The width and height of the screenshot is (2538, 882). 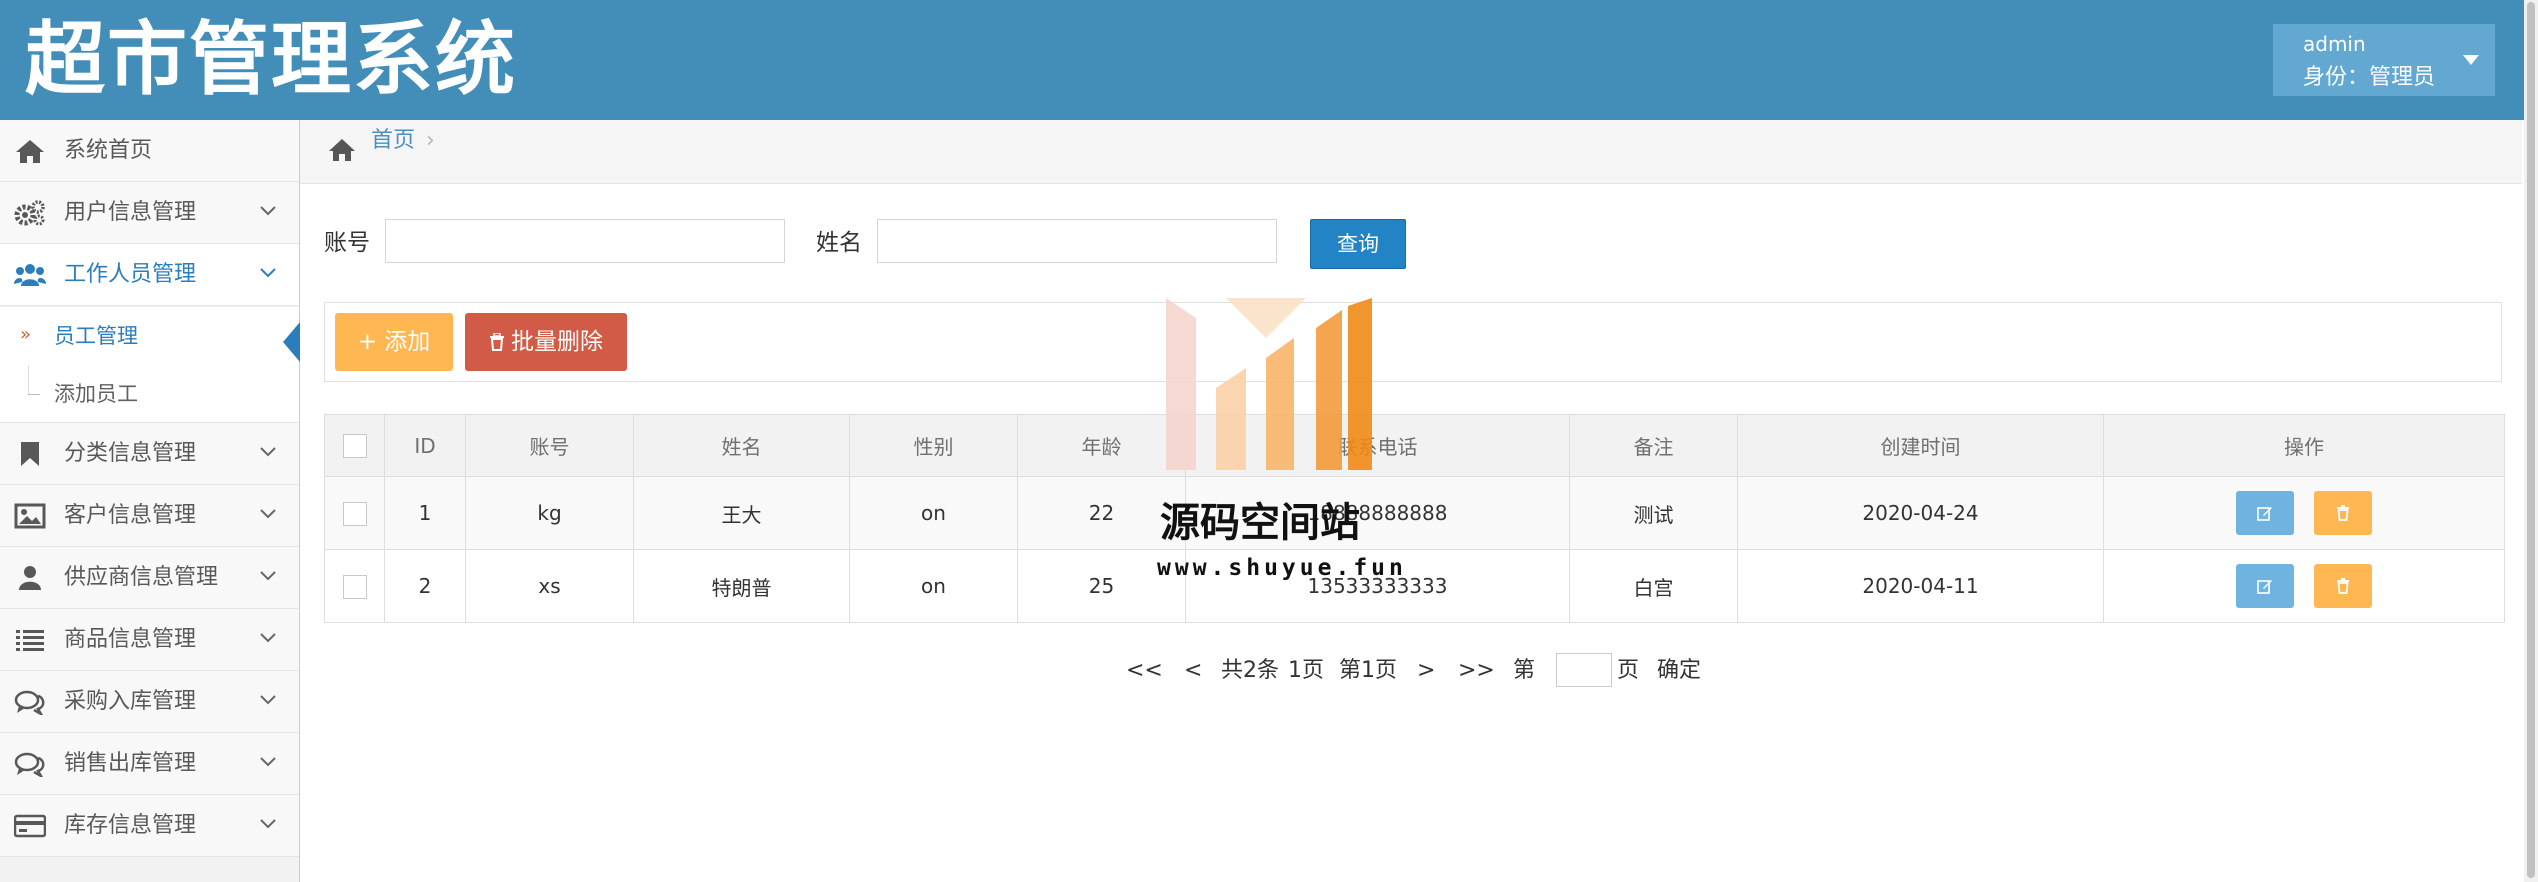 I want to click on column-header: 年龄, so click(x=1101, y=445).